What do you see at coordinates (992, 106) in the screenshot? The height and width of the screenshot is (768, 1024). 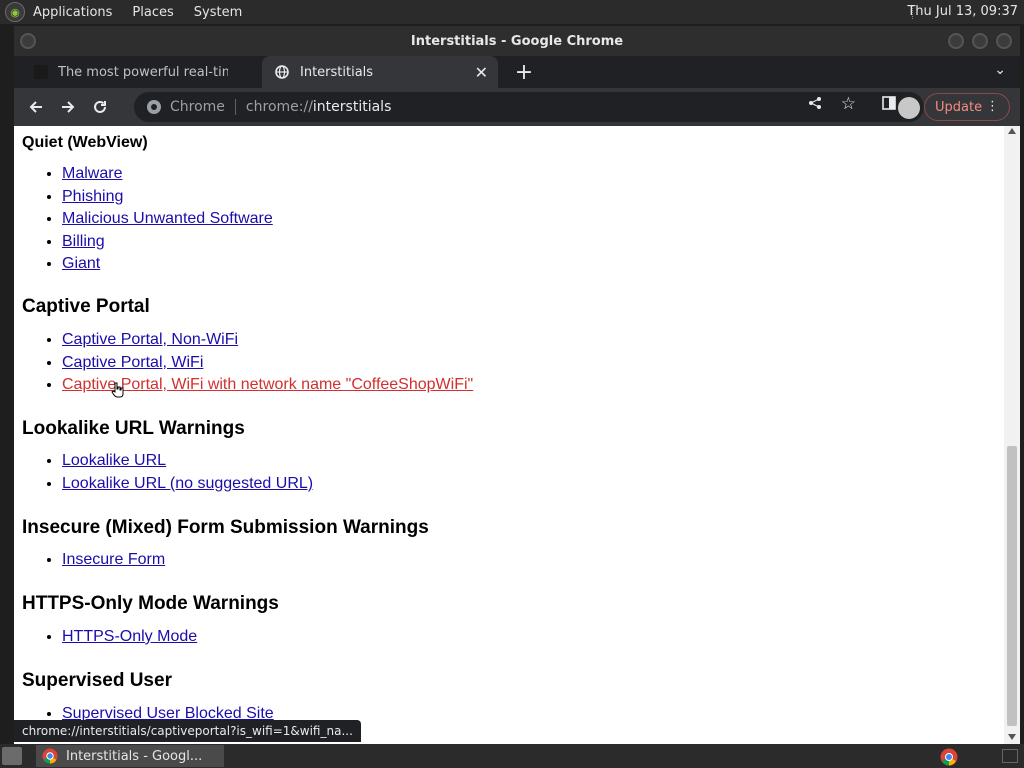 I see `kebab-menu-icon: ⋮` at bounding box center [992, 106].